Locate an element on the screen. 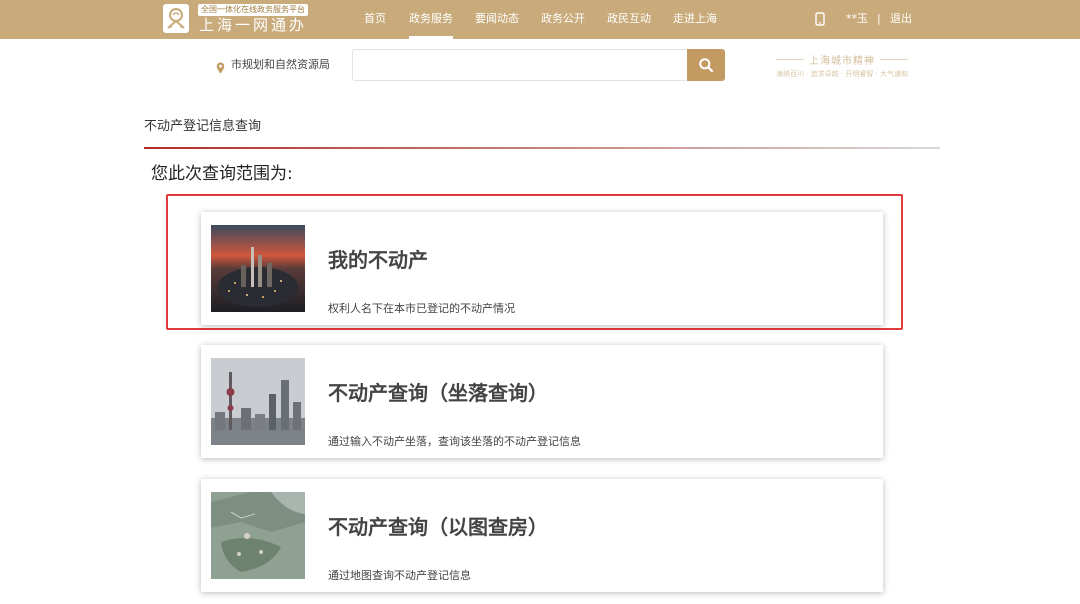  card-my-property: 我的不动产 权利人名下在本市已登记的不动产情况 is located at coordinates (542, 268).